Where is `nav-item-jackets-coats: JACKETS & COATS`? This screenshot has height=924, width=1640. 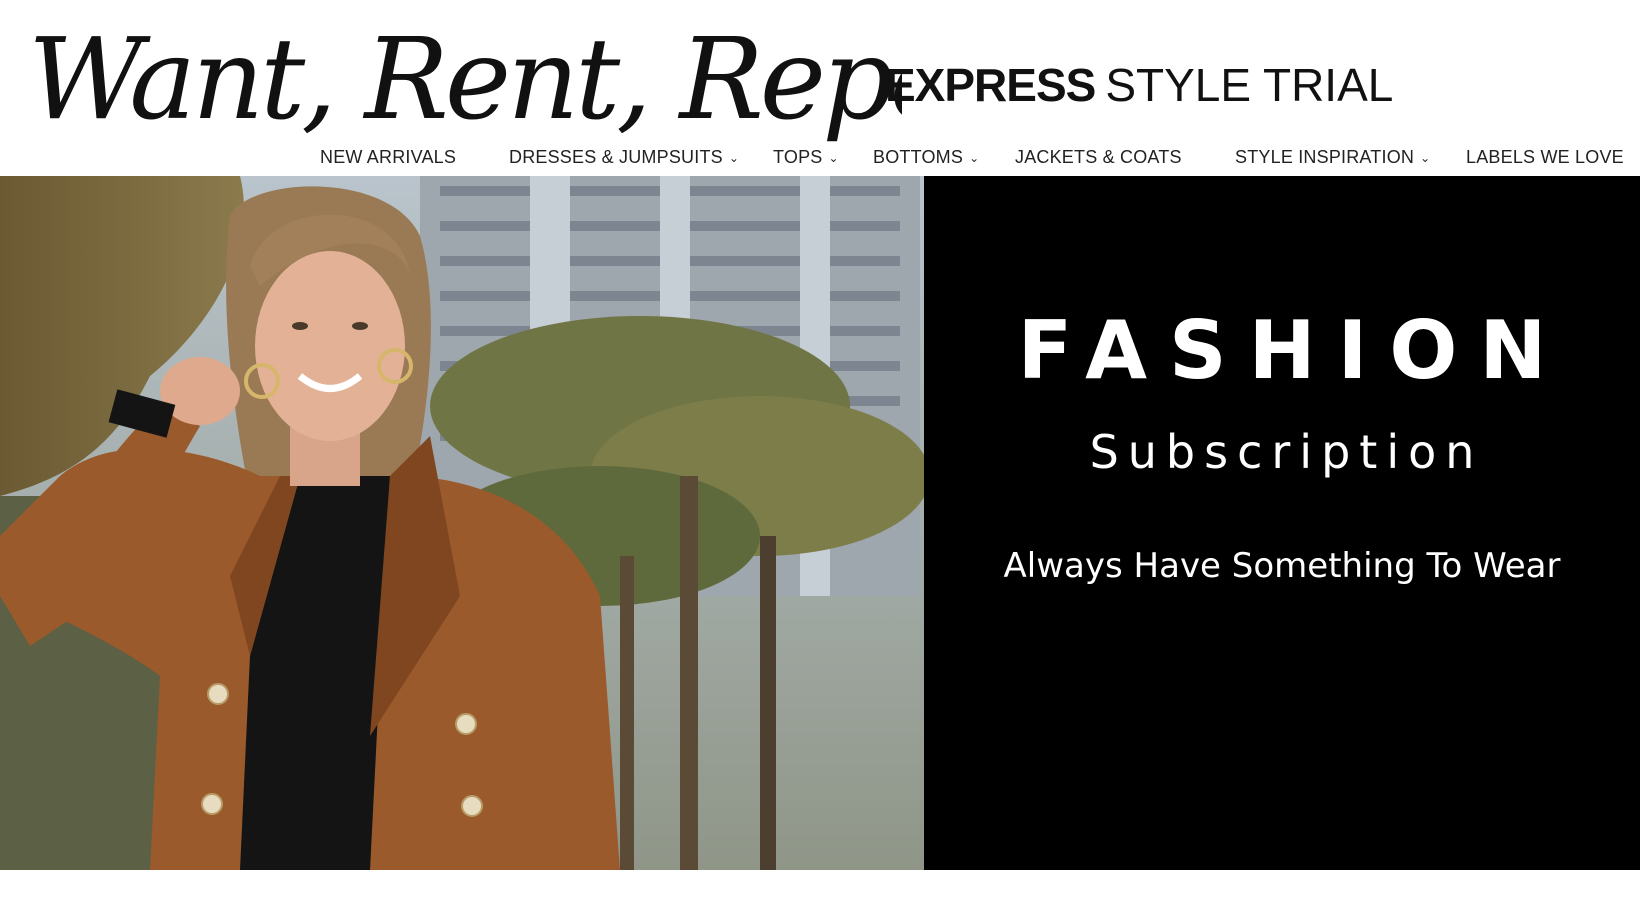
nav-item-jackets-coats: JACKETS & COATS is located at coordinates (1098, 157).